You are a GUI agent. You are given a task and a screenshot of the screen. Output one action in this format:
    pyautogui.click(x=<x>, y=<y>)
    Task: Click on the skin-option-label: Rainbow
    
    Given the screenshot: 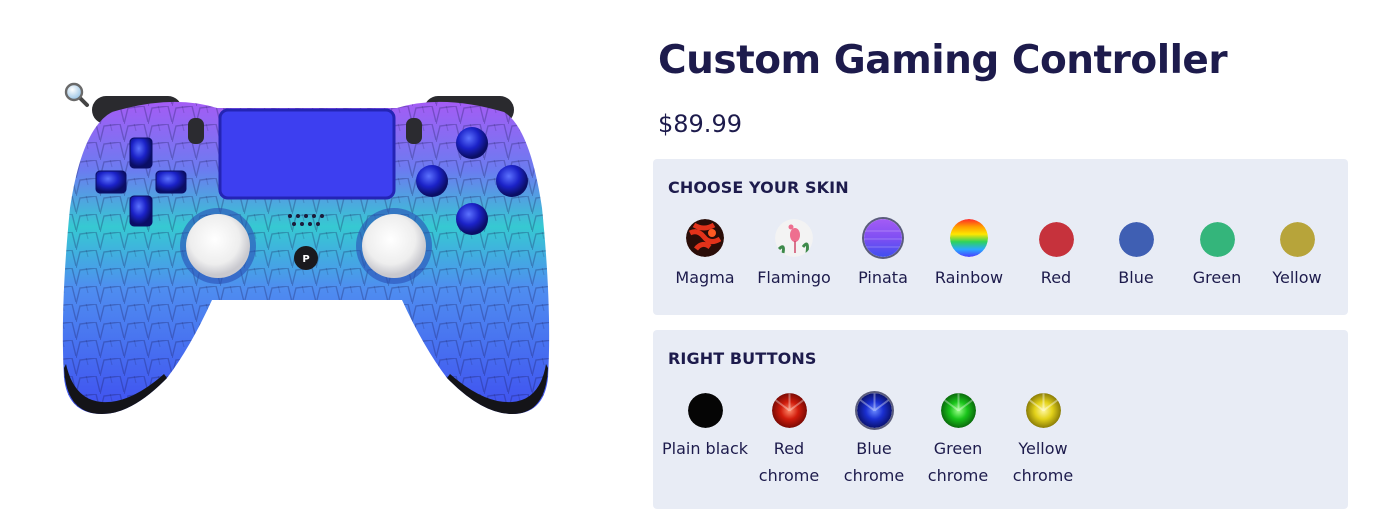 What is the action you would take?
    pyautogui.click(x=969, y=277)
    